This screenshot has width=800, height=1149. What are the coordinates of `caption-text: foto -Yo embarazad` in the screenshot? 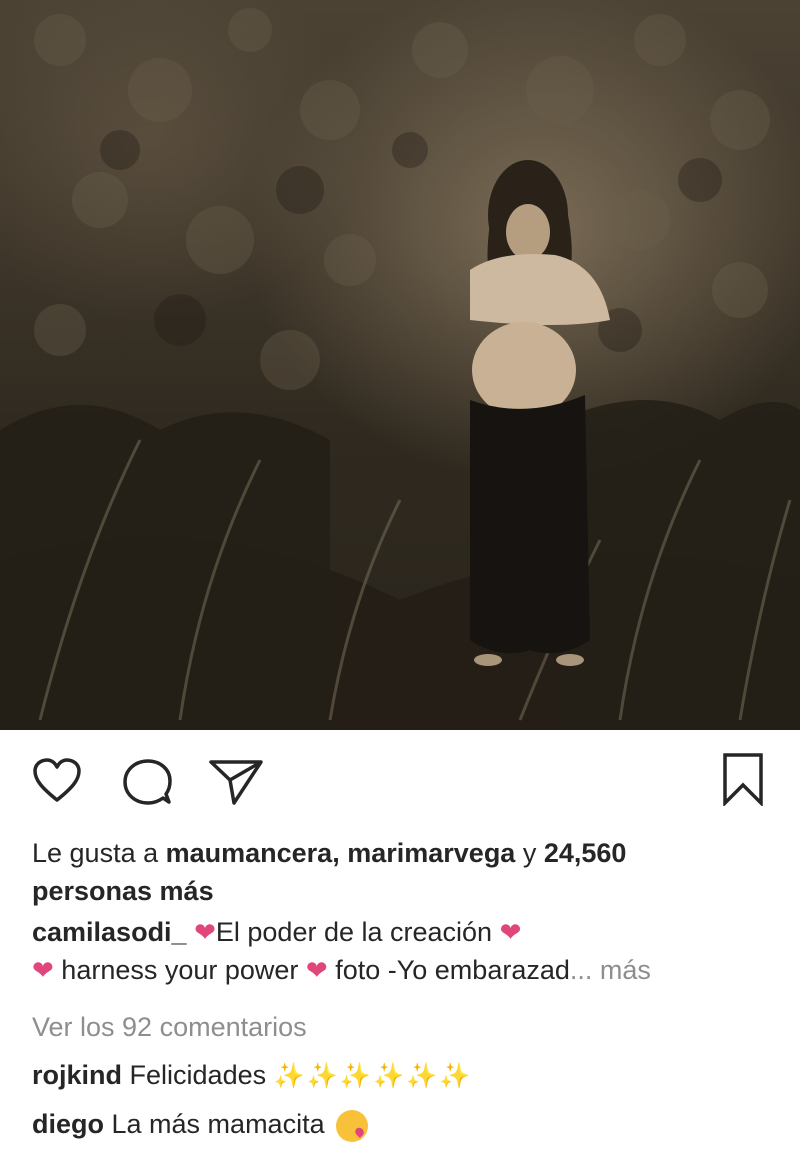 It's located at (448, 970).